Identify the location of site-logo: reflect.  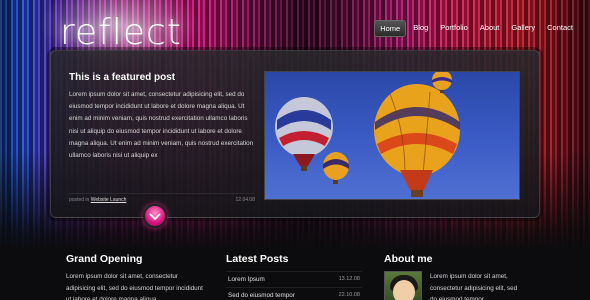
(121, 32).